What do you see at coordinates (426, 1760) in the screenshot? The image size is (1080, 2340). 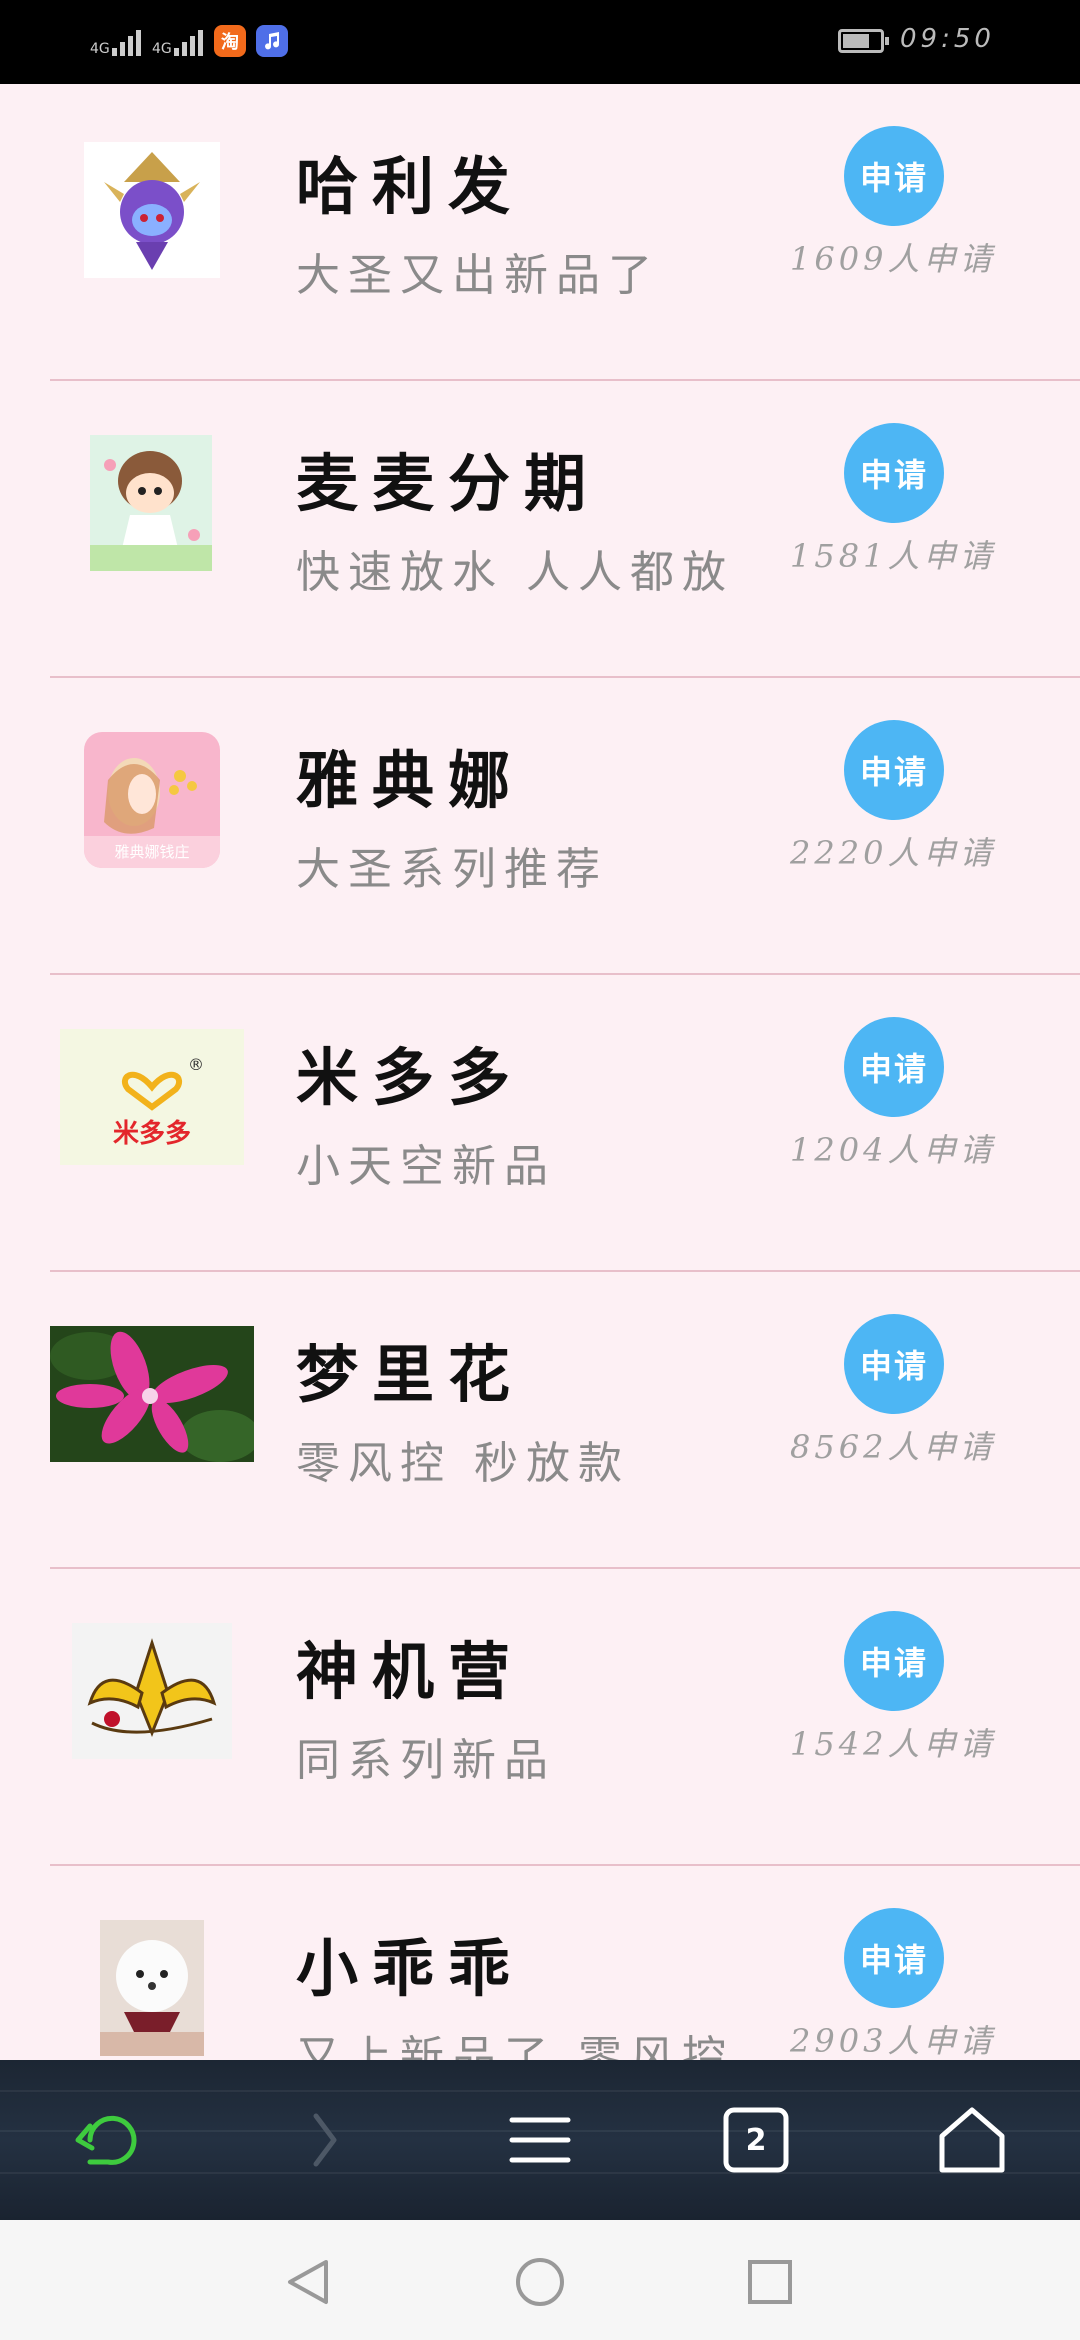 I see `product-subtitle: 同系列新品` at bounding box center [426, 1760].